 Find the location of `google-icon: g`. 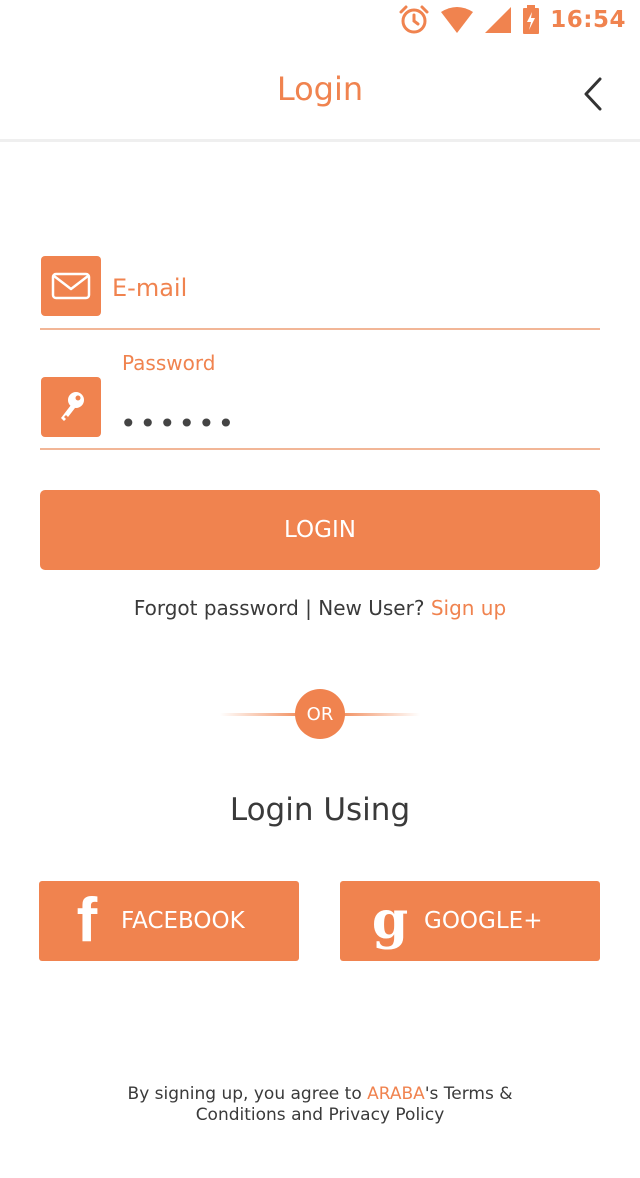

google-icon: g is located at coordinates (390, 920).